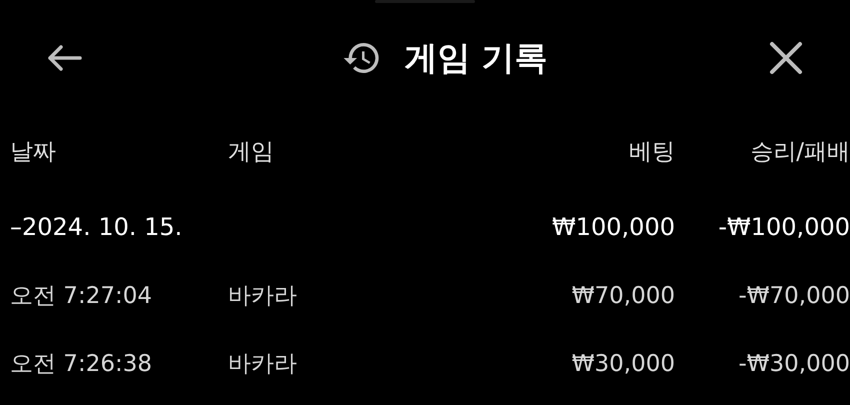  Describe the element at coordinates (81, 296) in the screenshot. I see `table-cell-text: 오전 7:27:04` at that location.